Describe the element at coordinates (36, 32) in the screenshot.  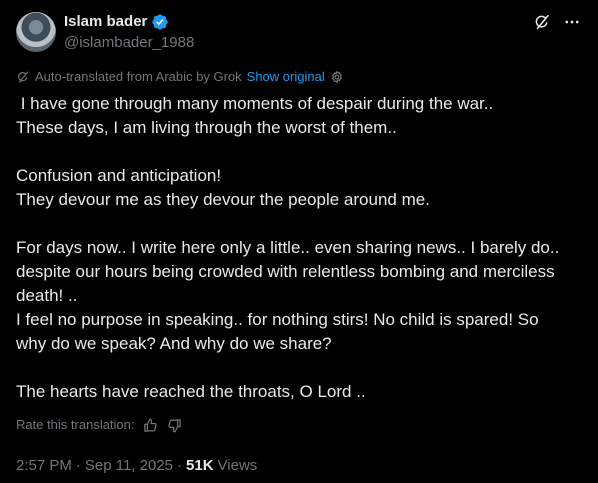
I see `avatar` at that location.